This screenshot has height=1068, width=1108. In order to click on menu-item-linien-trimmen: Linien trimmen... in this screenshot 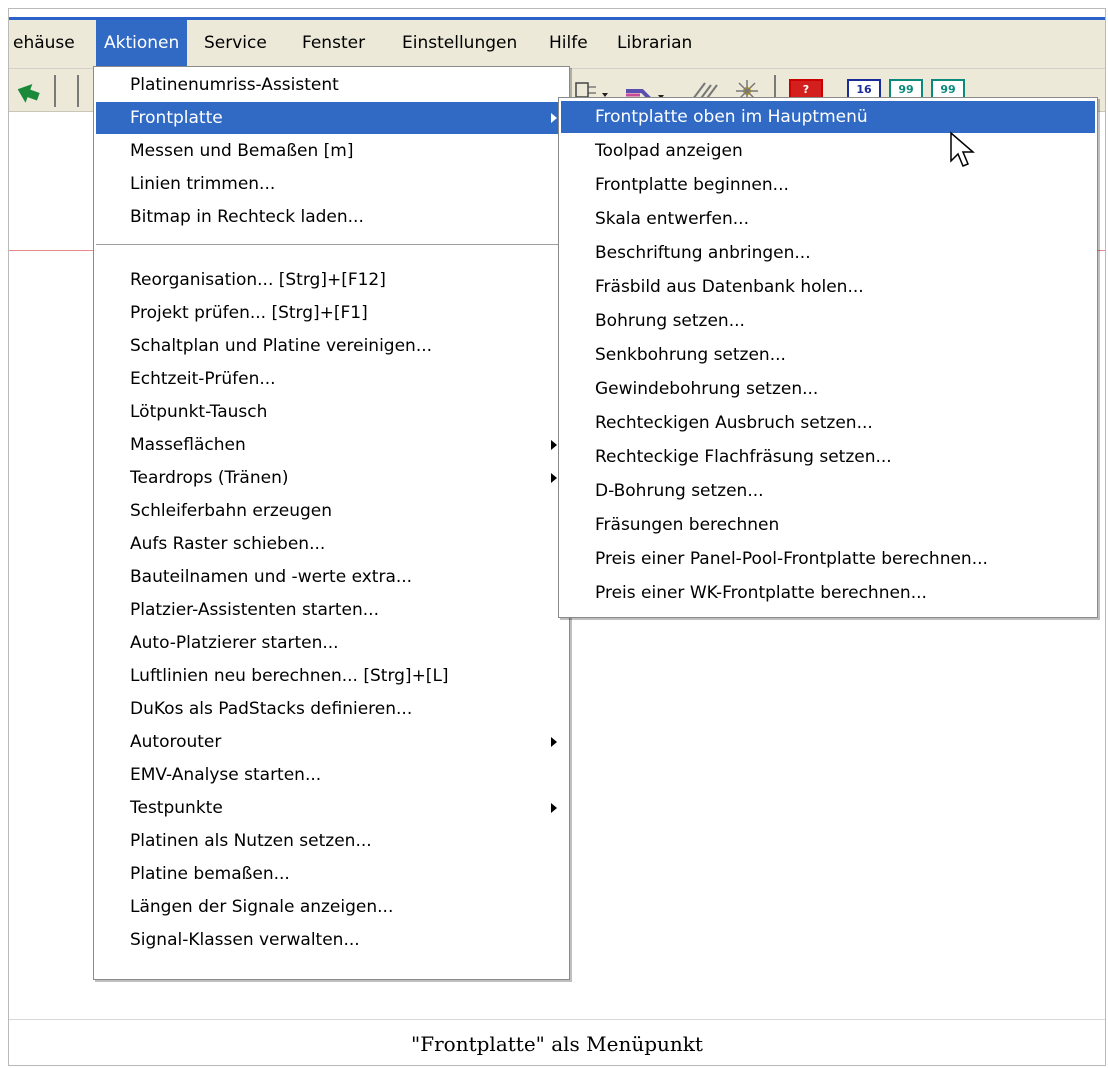, I will do `click(331, 184)`.